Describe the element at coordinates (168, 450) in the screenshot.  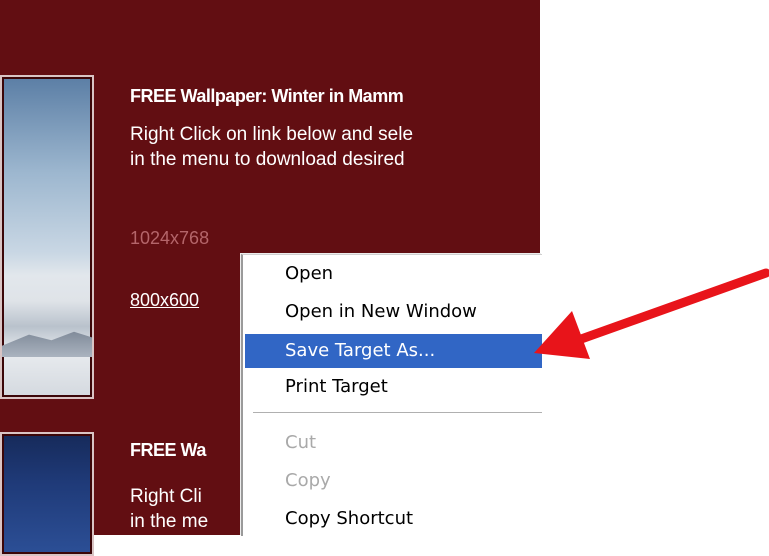
I see `wallpaper-title-2: FREE Wa` at that location.